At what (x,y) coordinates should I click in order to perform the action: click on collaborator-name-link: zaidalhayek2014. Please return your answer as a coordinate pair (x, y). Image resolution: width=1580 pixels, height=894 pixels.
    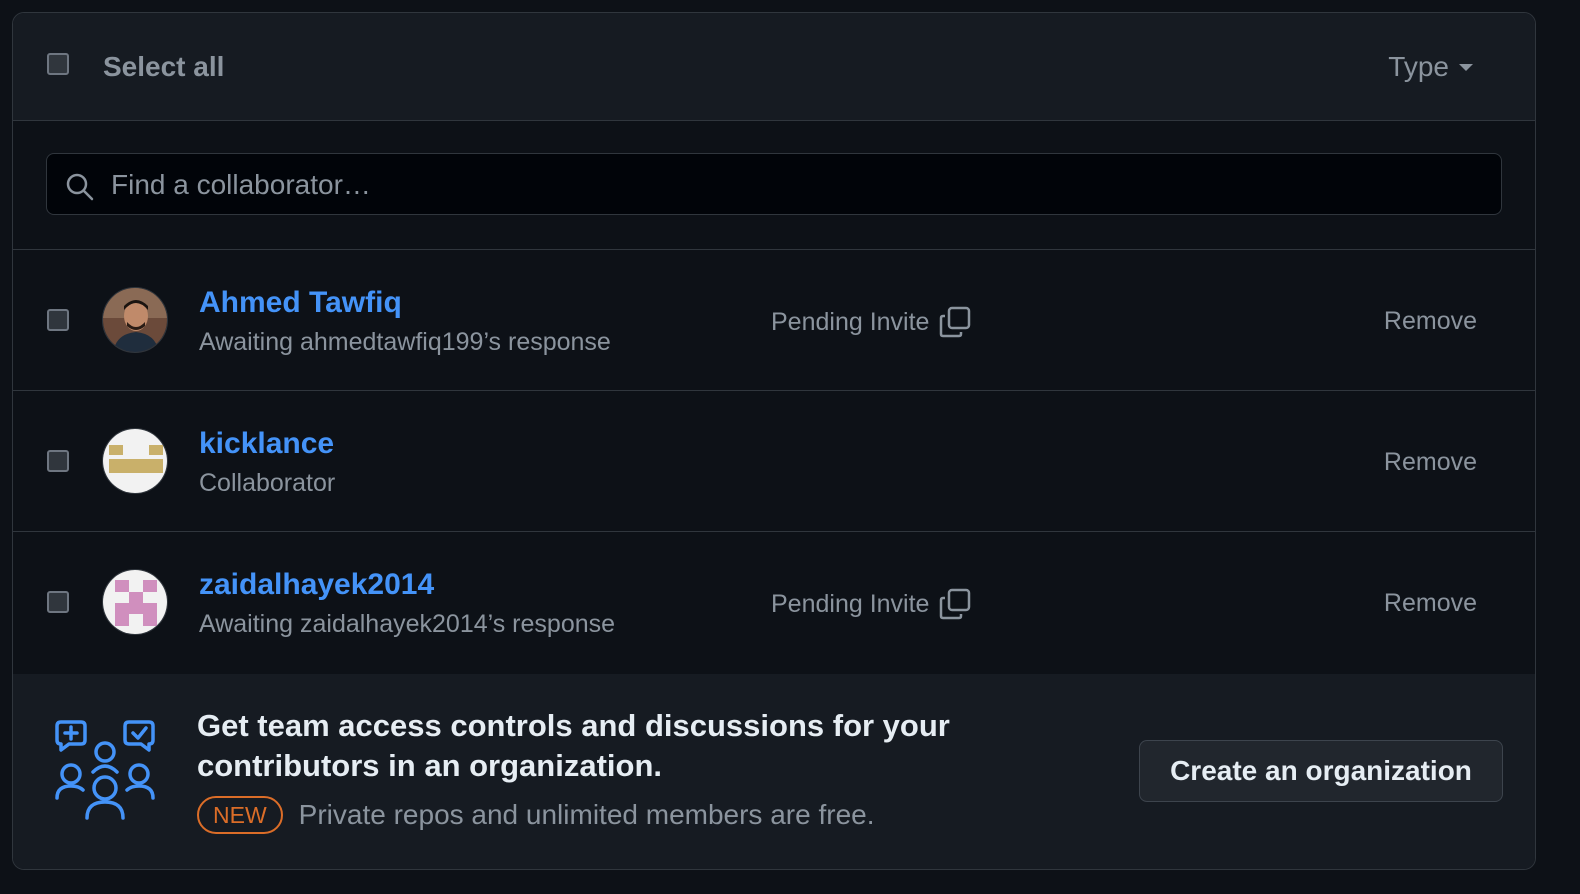
    Looking at the image, I should click on (316, 585).